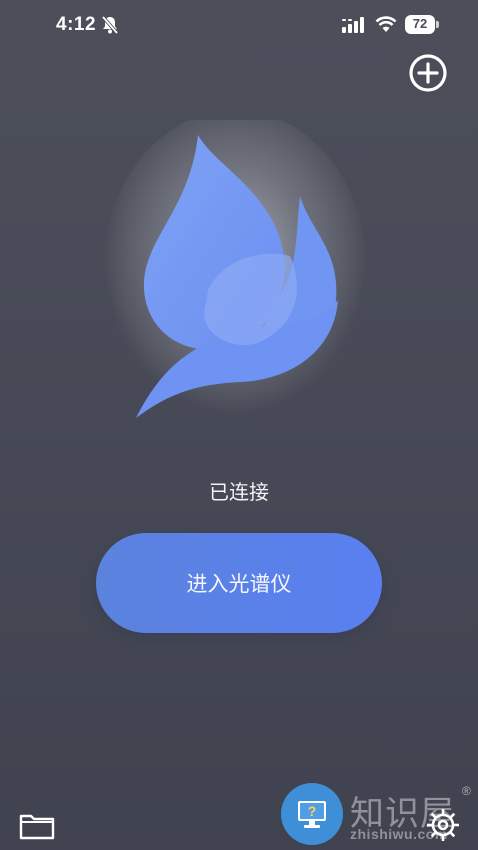 The width and height of the screenshot is (478, 850). I want to click on help-button: ?, so click(312, 814).